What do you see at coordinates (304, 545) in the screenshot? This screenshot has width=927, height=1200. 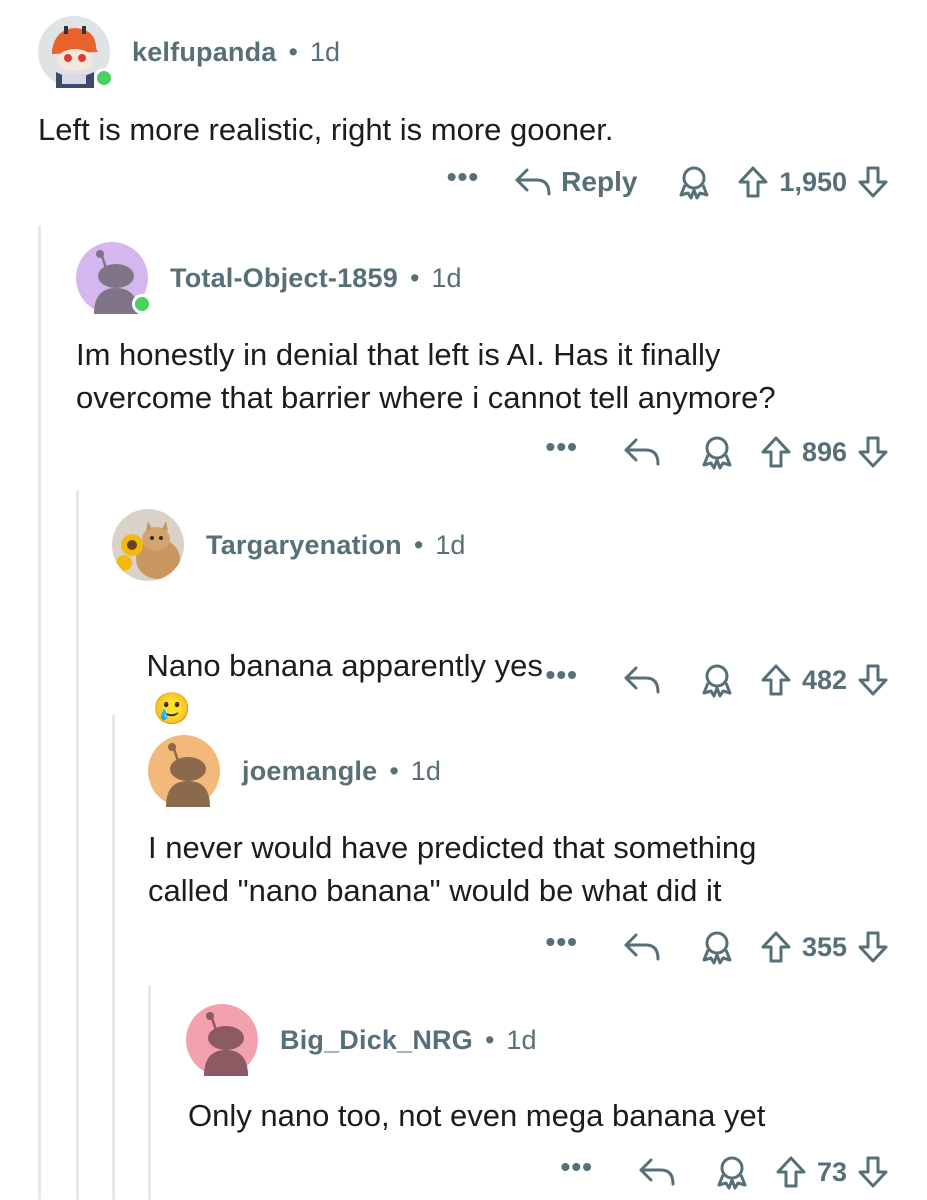 I see `username: Targaryenation` at bounding box center [304, 545].